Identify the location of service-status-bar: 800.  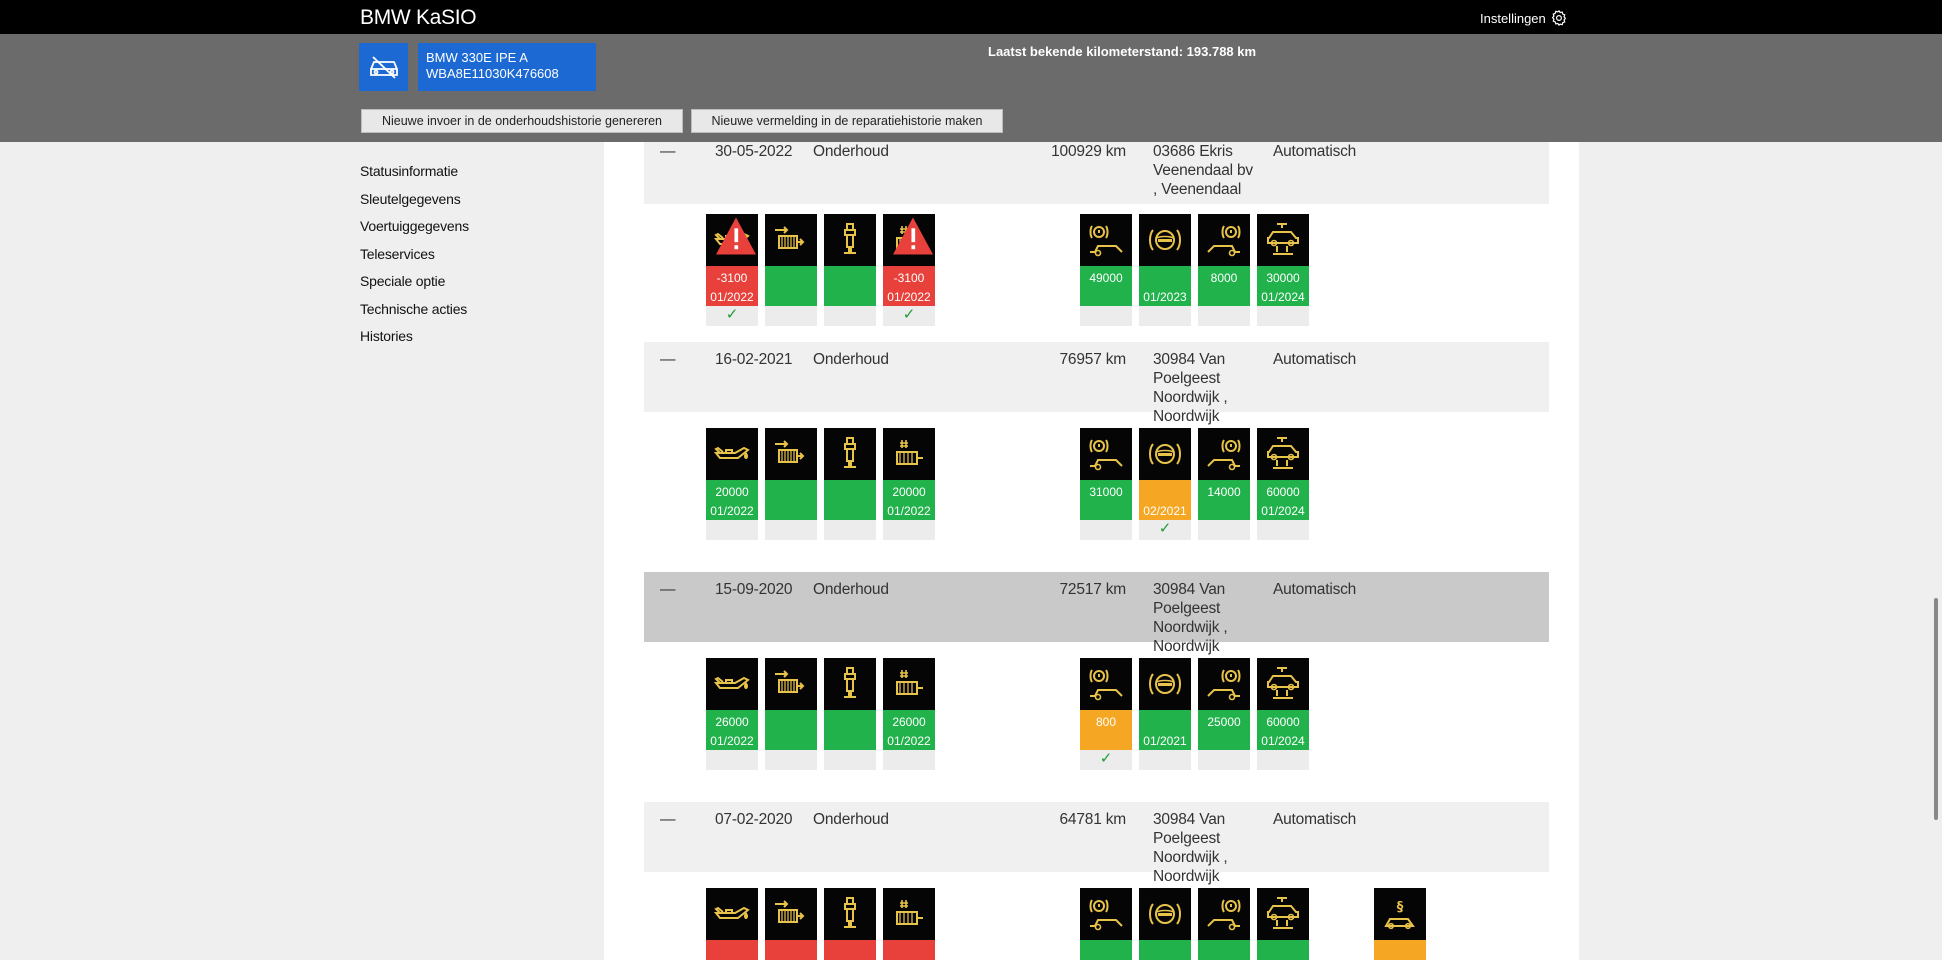
(1106, 730).